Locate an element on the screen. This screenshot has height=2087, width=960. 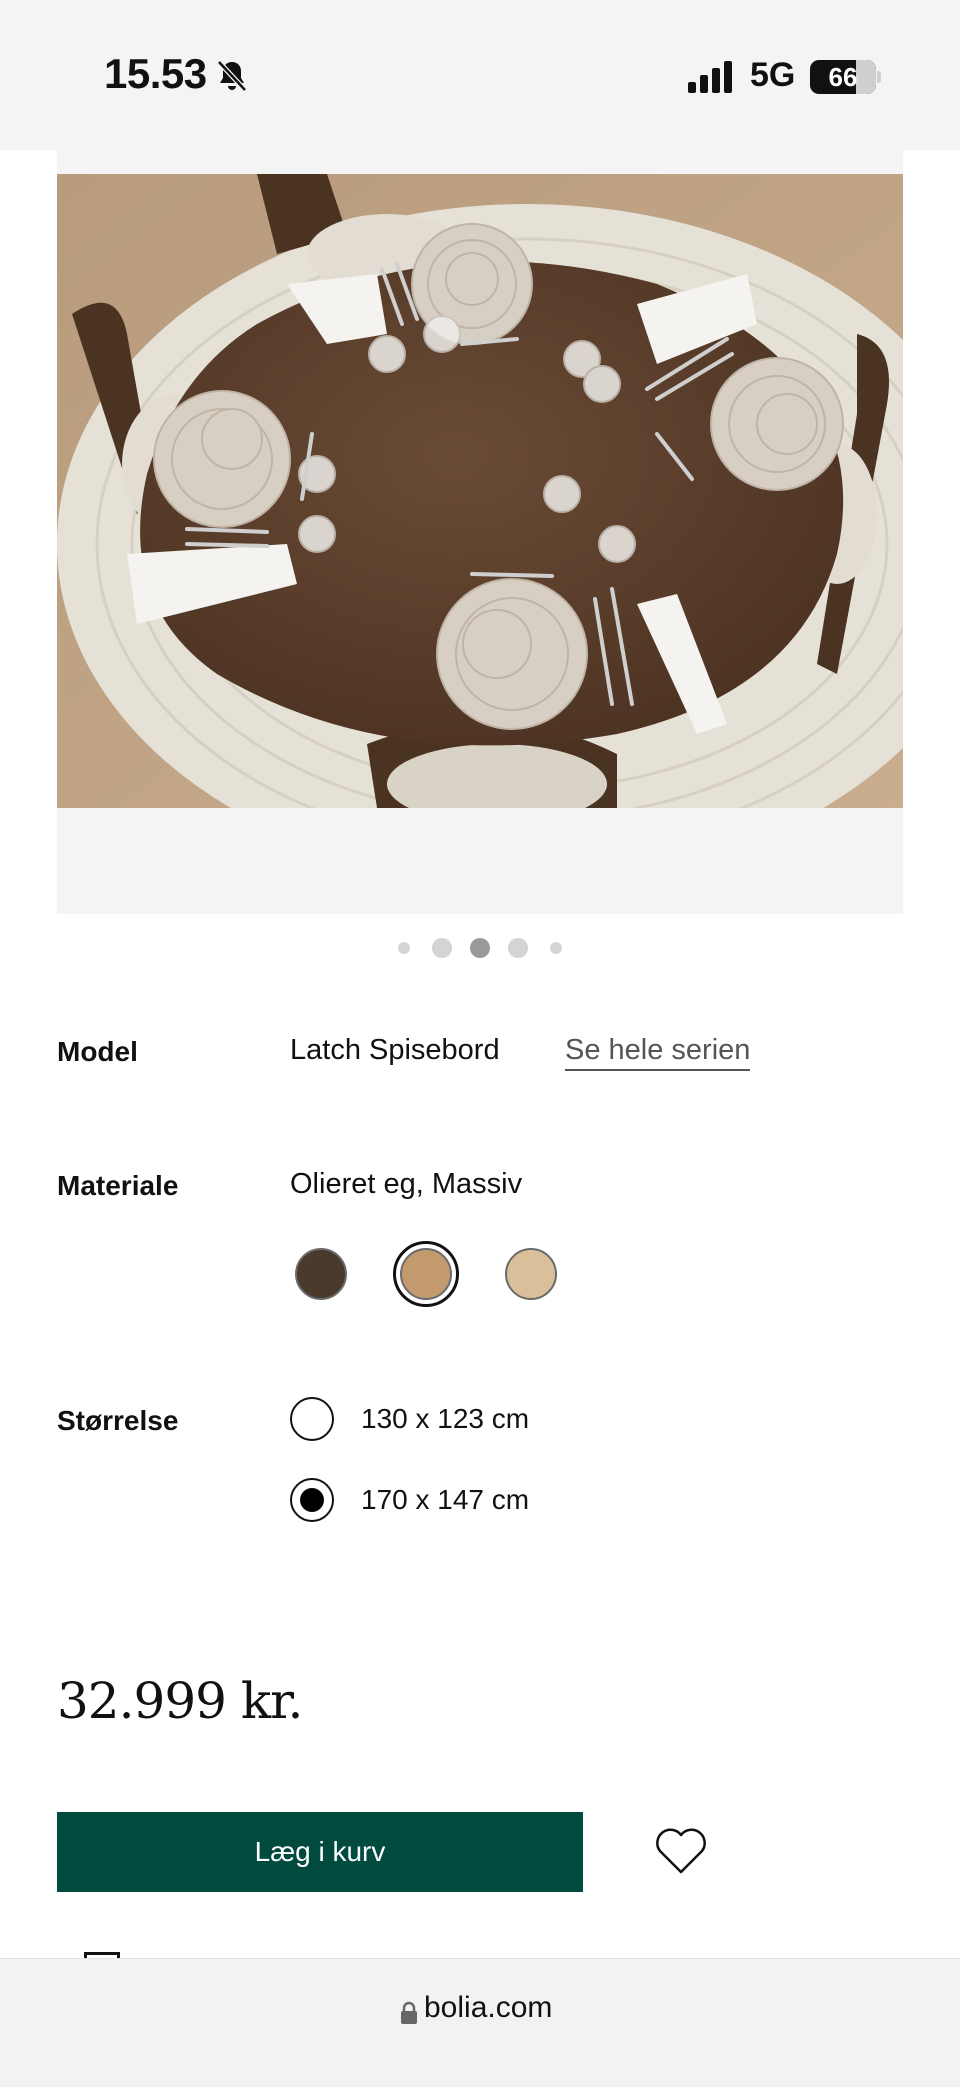
carousel-indicator is located at coordinates (480, 948).